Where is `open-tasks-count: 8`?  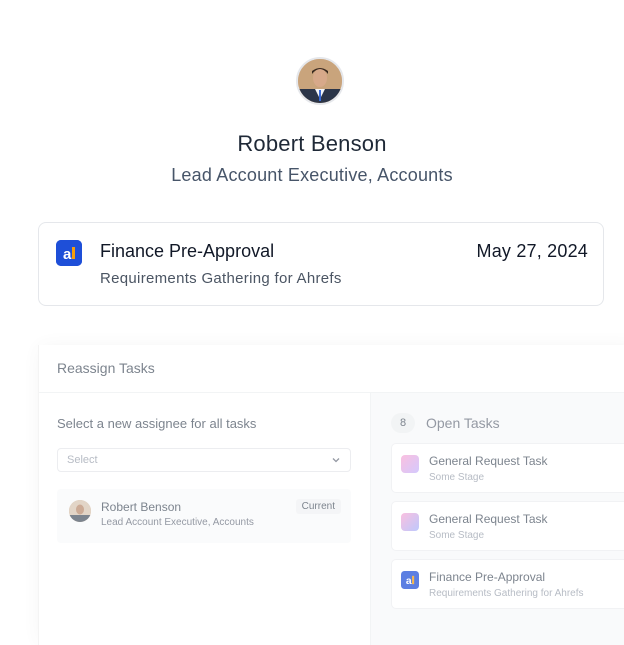
open-tasks-count: 8 is located at coordinates (403, 423).